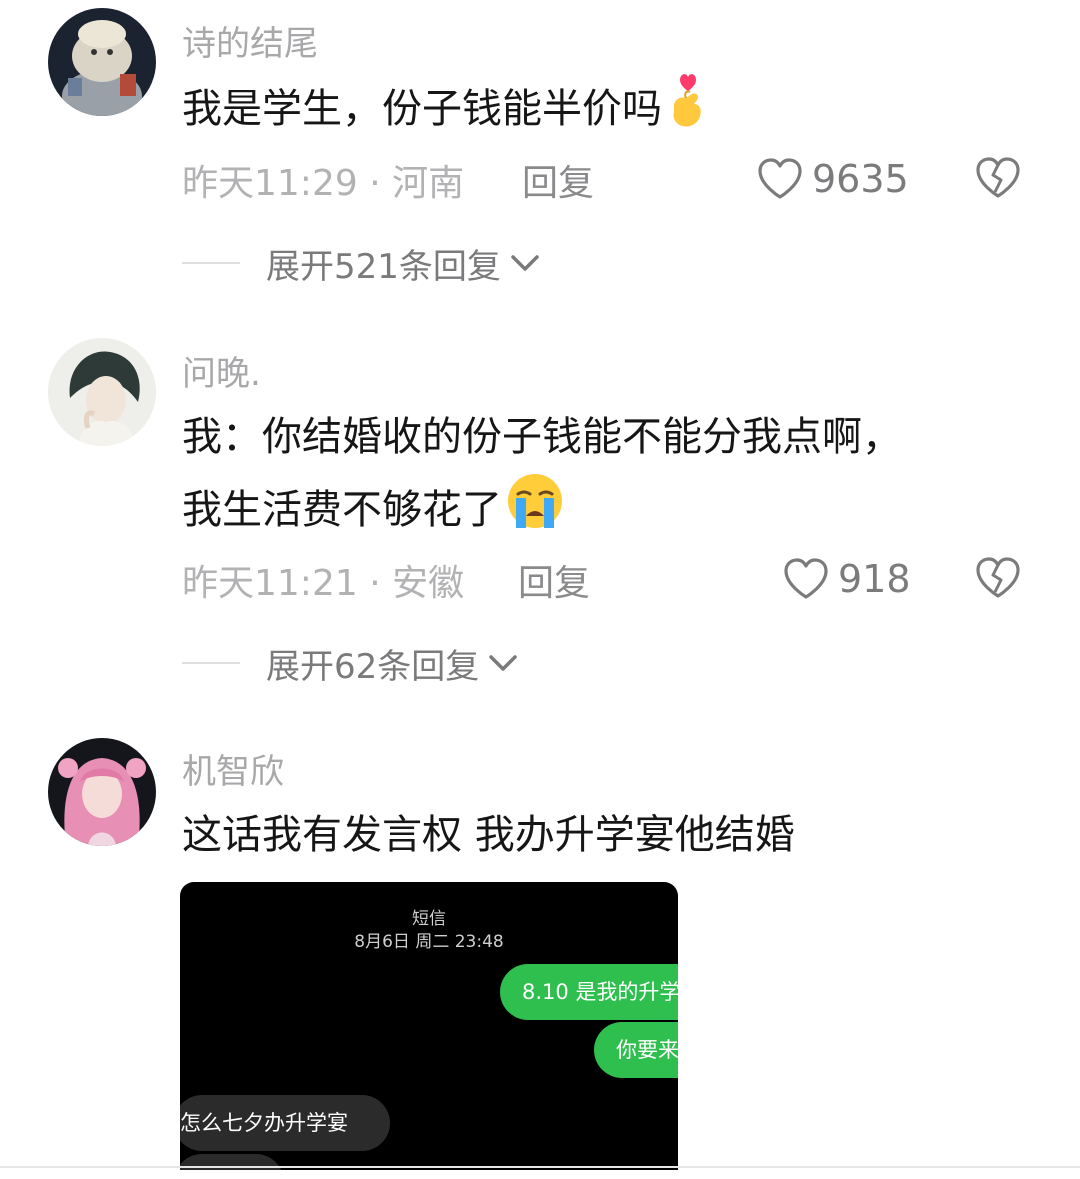  I want to click on sms-bubble-outgoing: 你要来, so click(636, 1050).